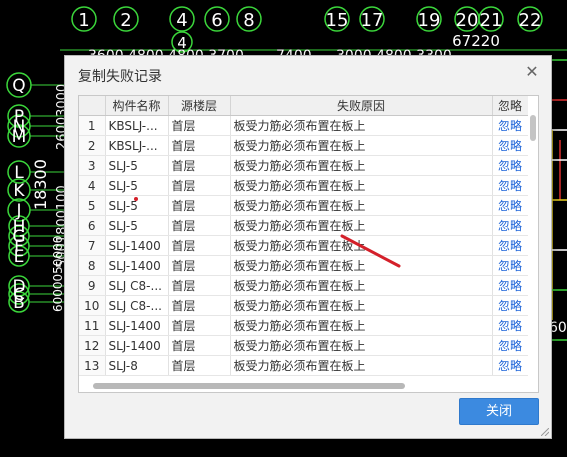 Image resolution: width=567 pixels, height=457 pixels. I want to click on row-index: 5, so click(92, 205).